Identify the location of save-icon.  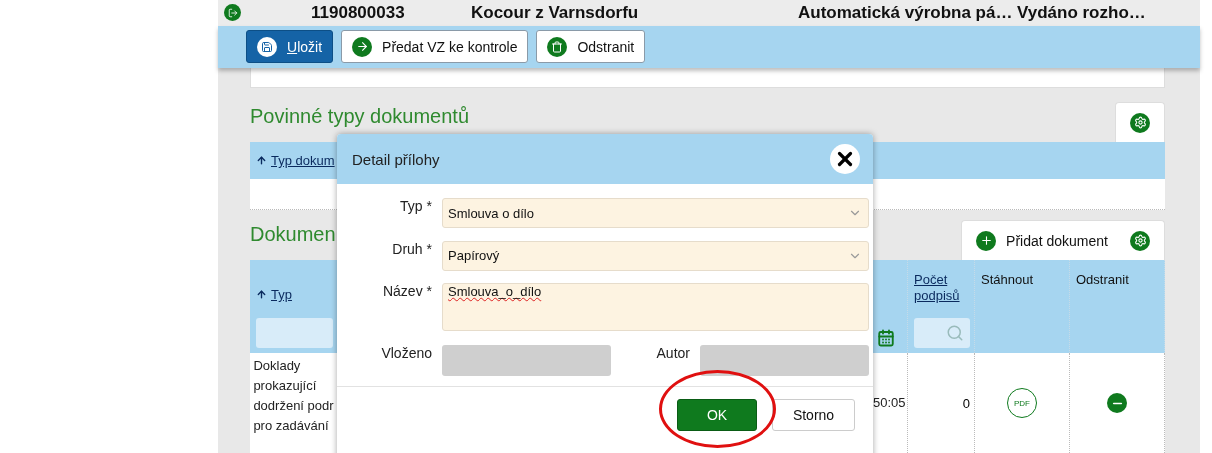
(267, 46).